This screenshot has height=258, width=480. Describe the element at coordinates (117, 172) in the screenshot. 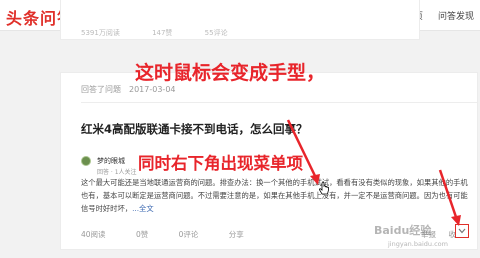

I see `author-subtitle: 回答 · 1人关注` at that location.